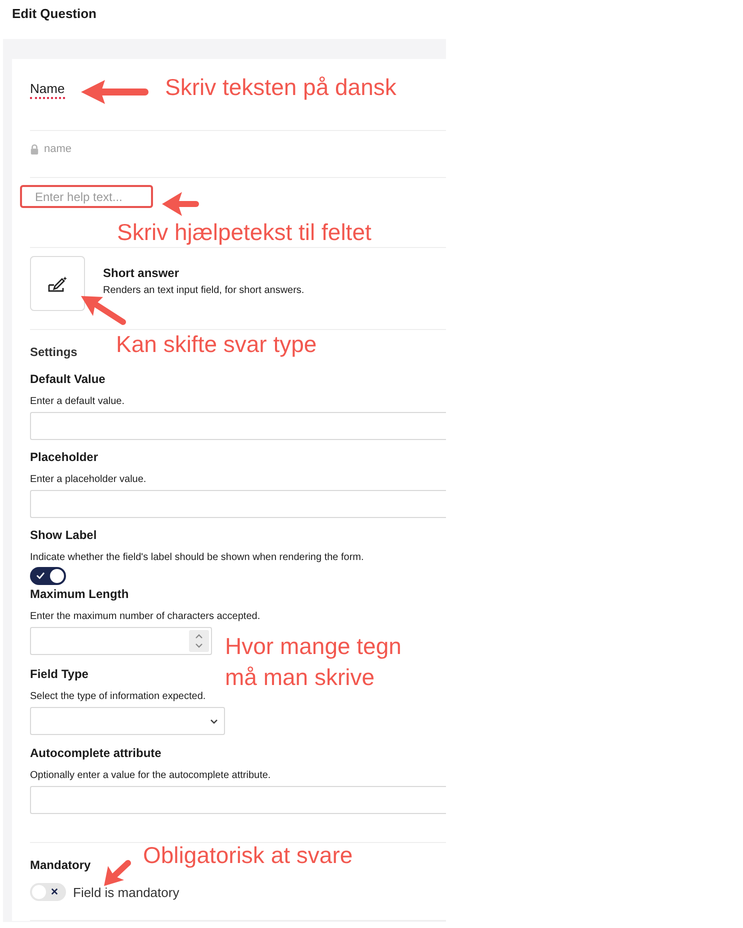 The image size is (743, 928). Describe the element at coordinates (54, 891) in the screenshot. I see `close-icon` at that location.